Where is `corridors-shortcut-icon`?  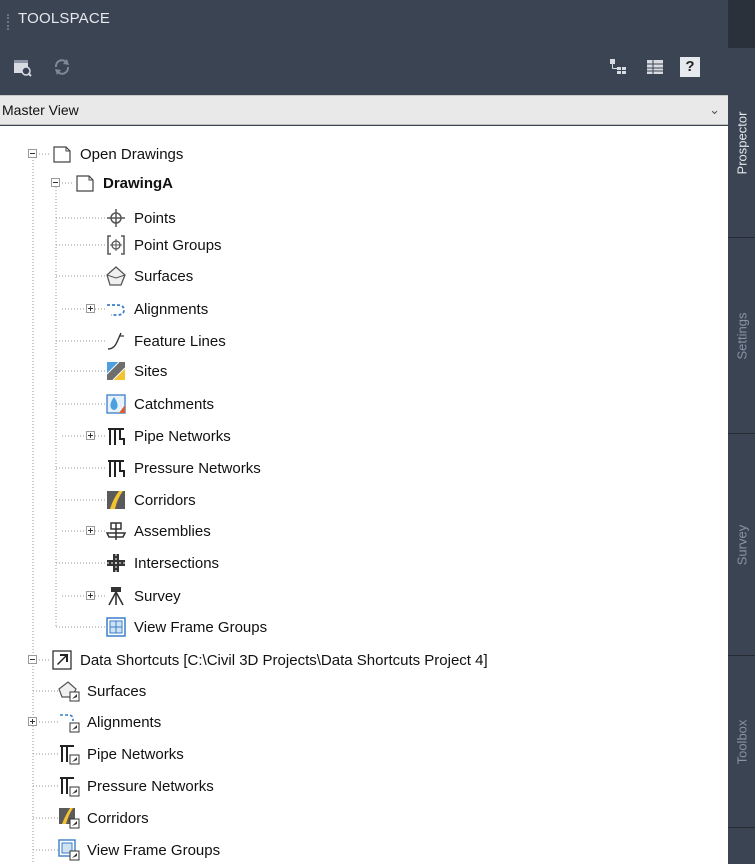
corridors-shortcut-icon is located at coordinates (69, 818).